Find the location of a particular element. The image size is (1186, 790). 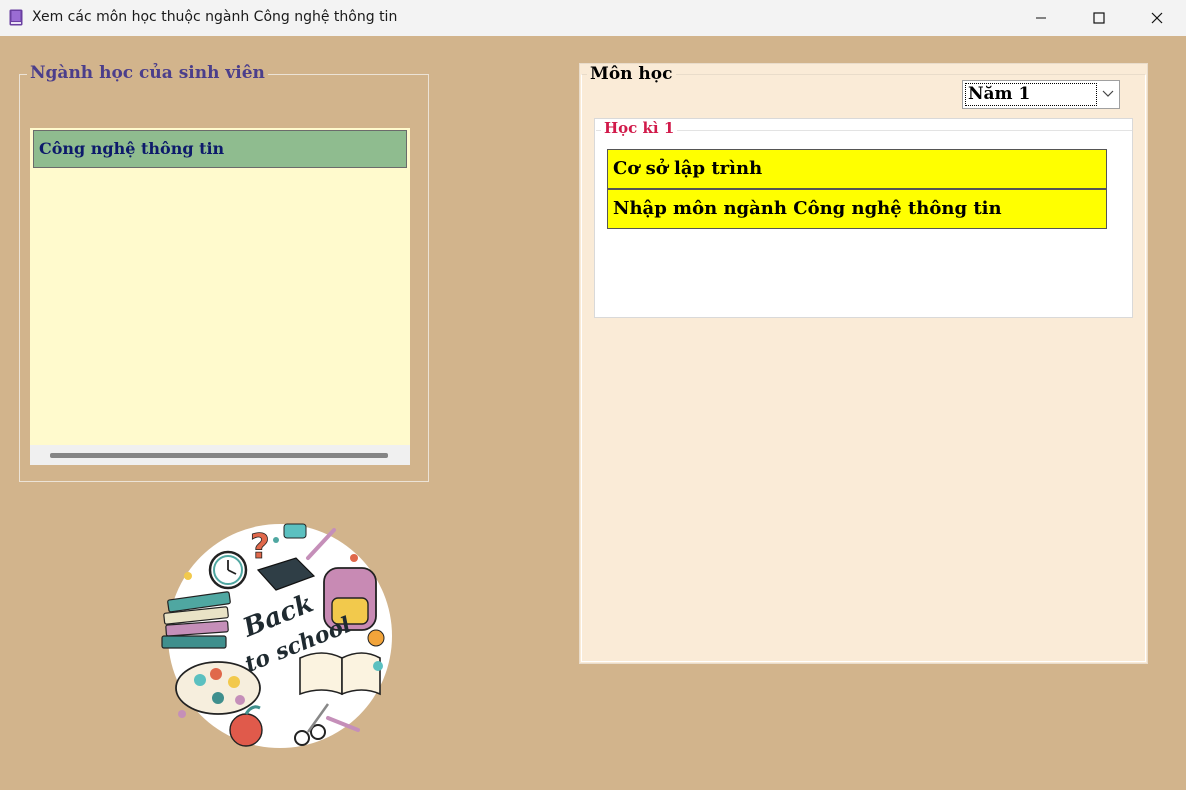

year-select-value: Năm 1 is located at coordinates (1031, 94).